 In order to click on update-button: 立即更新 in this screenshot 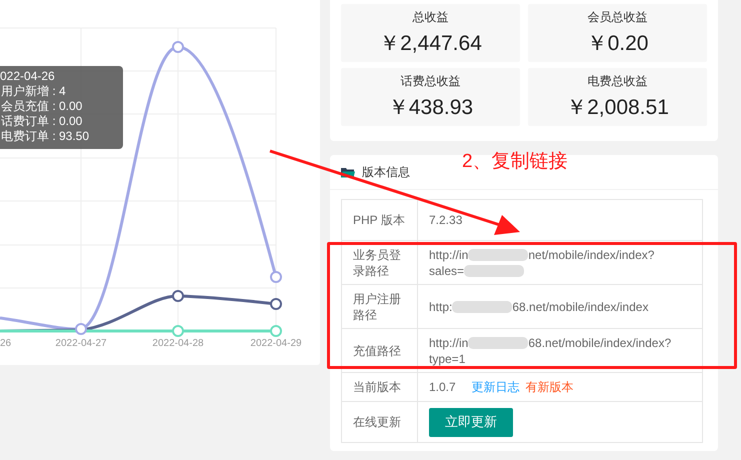, I will do `click(471, 422)`.